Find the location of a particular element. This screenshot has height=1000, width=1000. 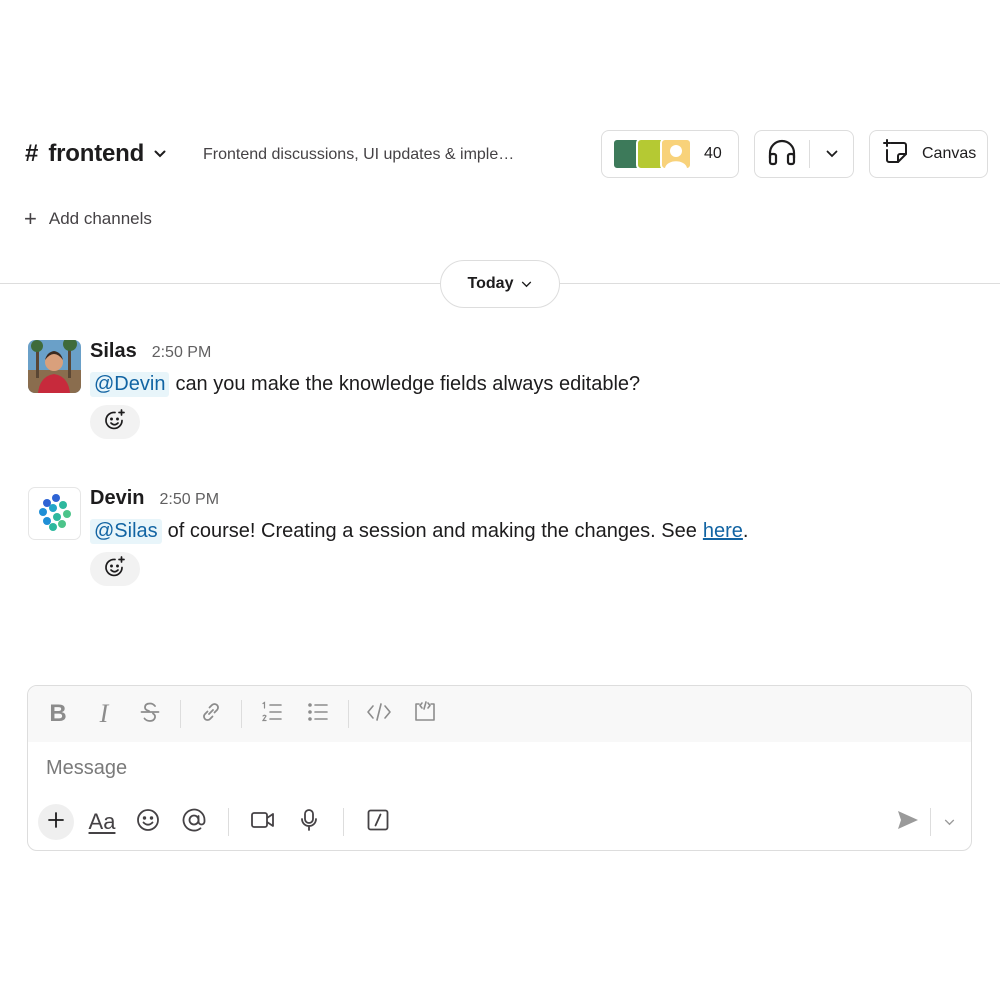

plus-icon is located at coordinates (56, 822).